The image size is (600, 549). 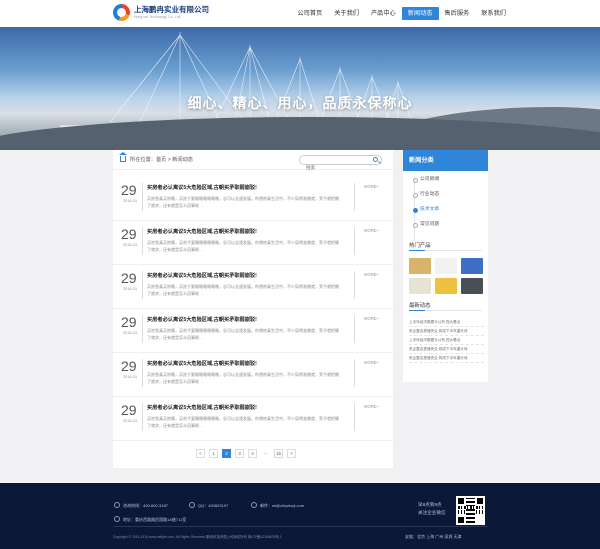 I want to click on breadcrumb-text: 所在位置：首页 > 新闻动态, so click(x=161, y=159).